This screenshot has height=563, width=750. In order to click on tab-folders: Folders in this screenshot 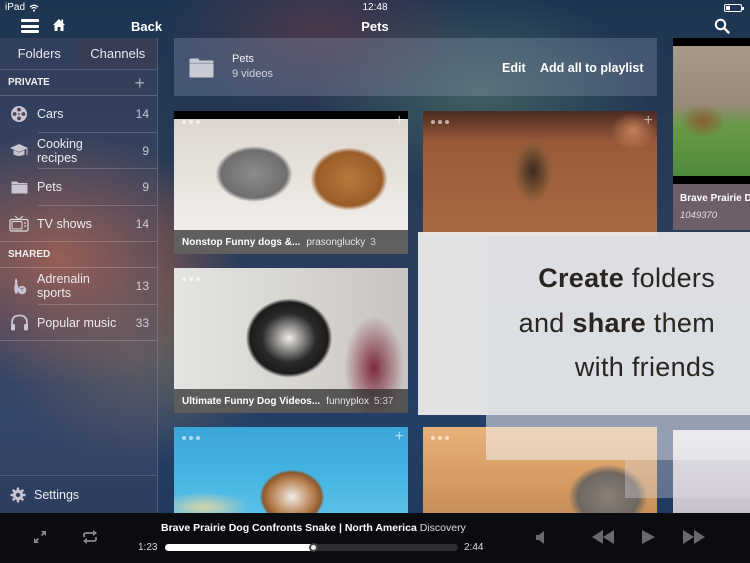, I will do `click(39, 53)`.